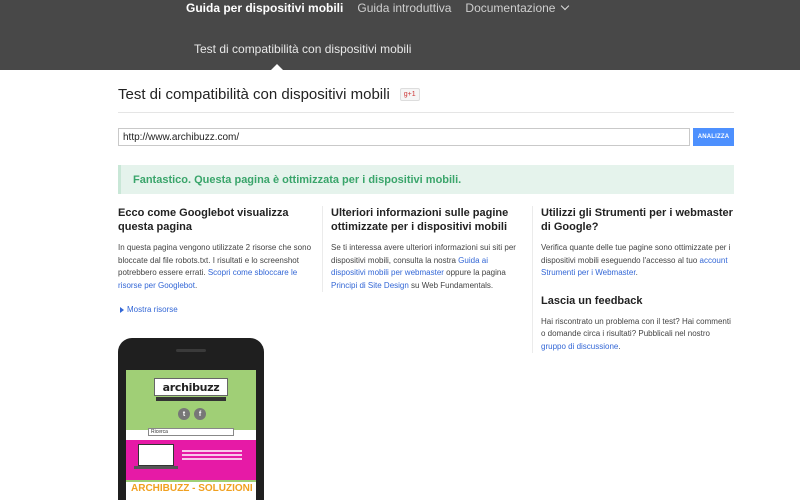 The image size is (800, 500). I want to click on url-input, so click(404, 137).